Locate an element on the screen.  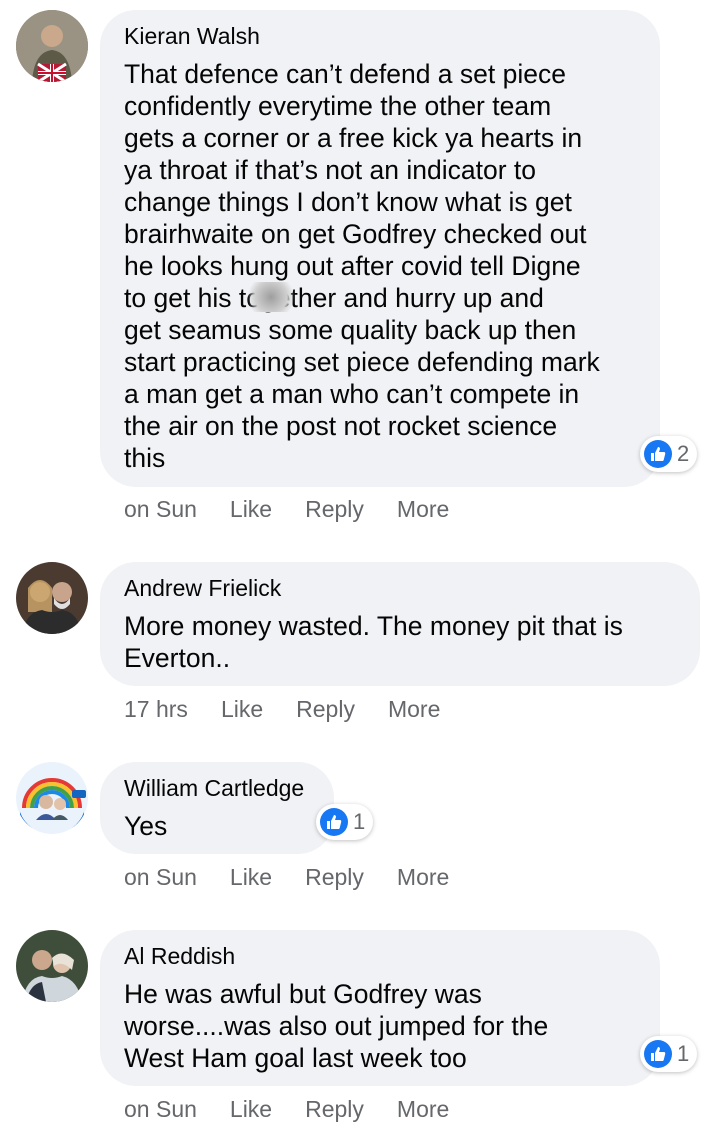
comment-author: Kieran Walsh is located at coordinates (192, 36).